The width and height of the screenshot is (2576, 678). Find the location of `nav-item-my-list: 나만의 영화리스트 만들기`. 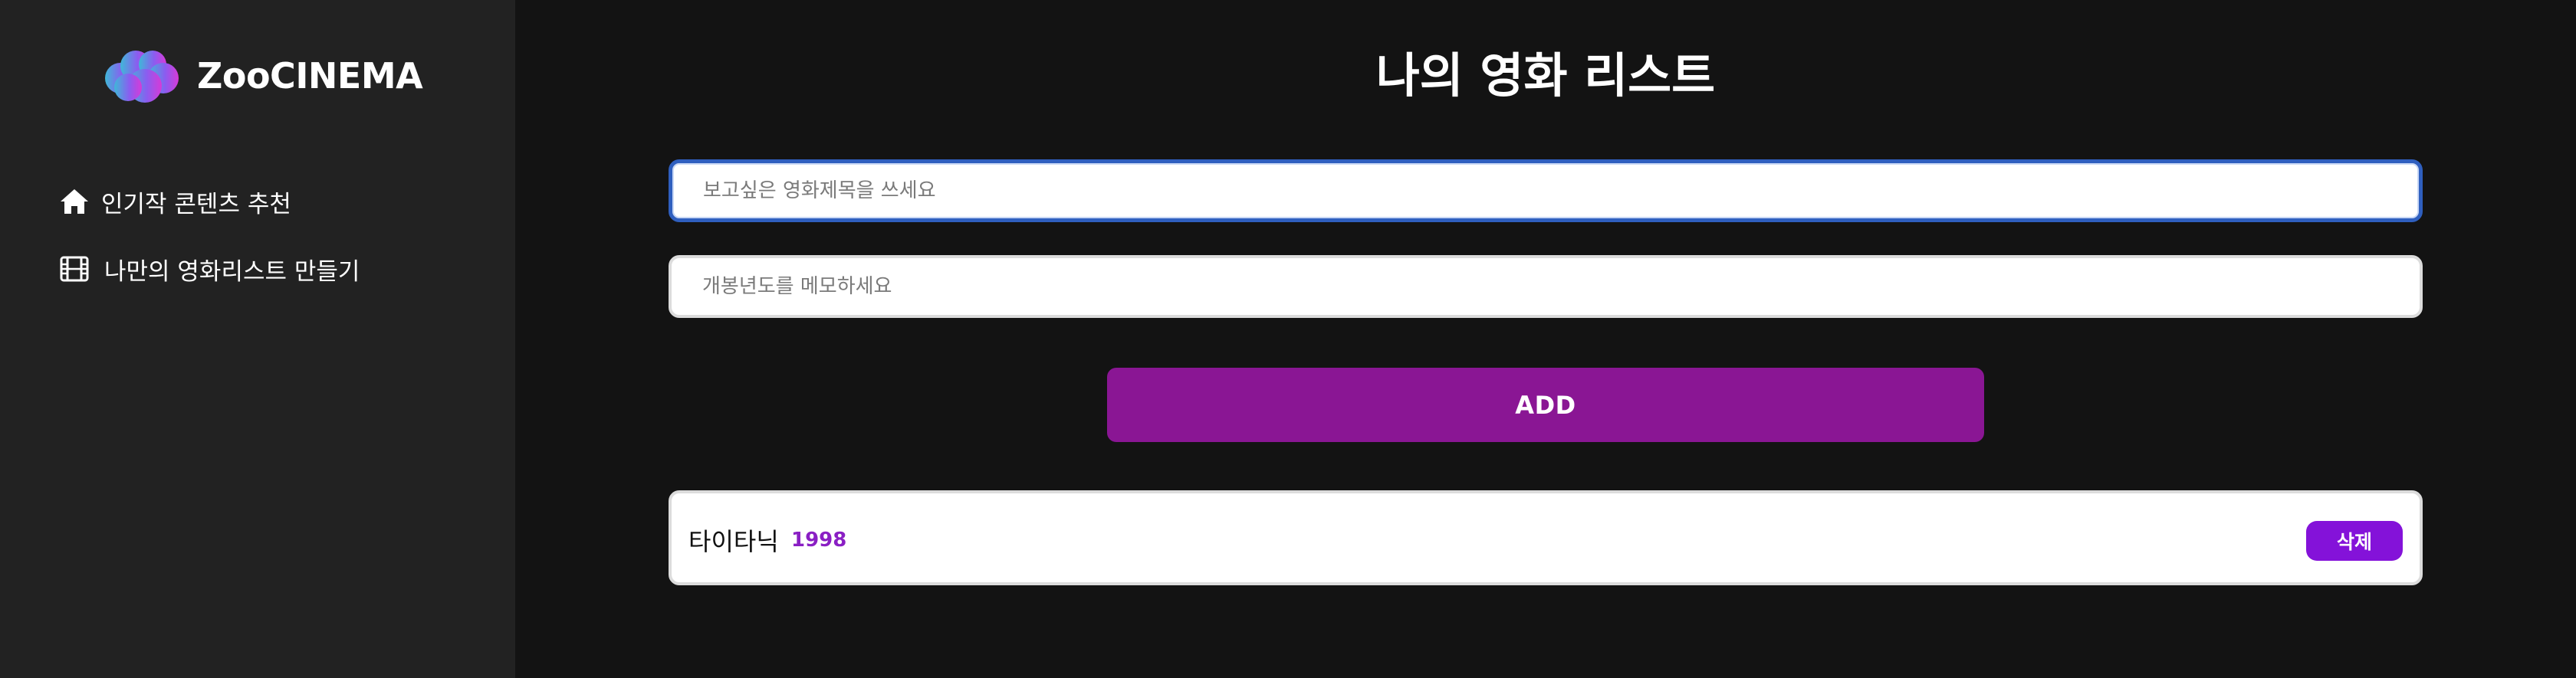

nav-item-my-list: 나만의 영화리스트 만들기 is located at coordinates (209, 269).